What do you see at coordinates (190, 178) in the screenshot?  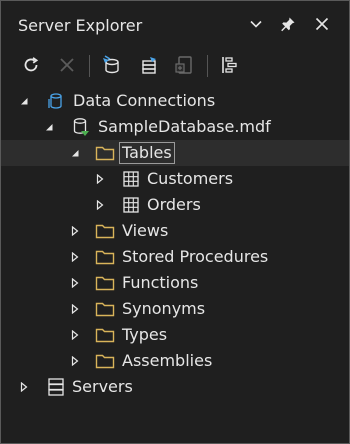 I see `tree-item-label: Customers` at bounding box center [190, 178].